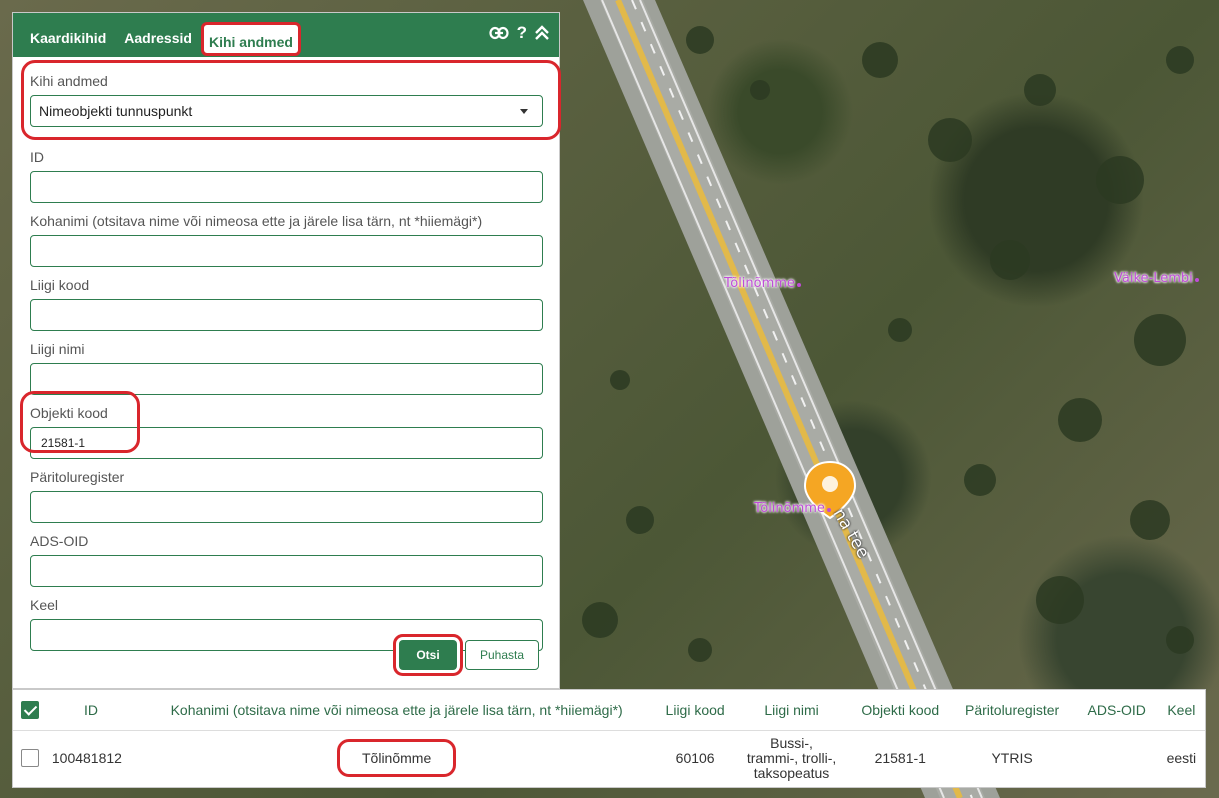 Image resolution: width=1219 pixels, height=798 pixels. Describe the element at coordinates (1156, 278) in the screenshot. I see `map-label-vaike-lembi: Väike-Lembi` at that location.